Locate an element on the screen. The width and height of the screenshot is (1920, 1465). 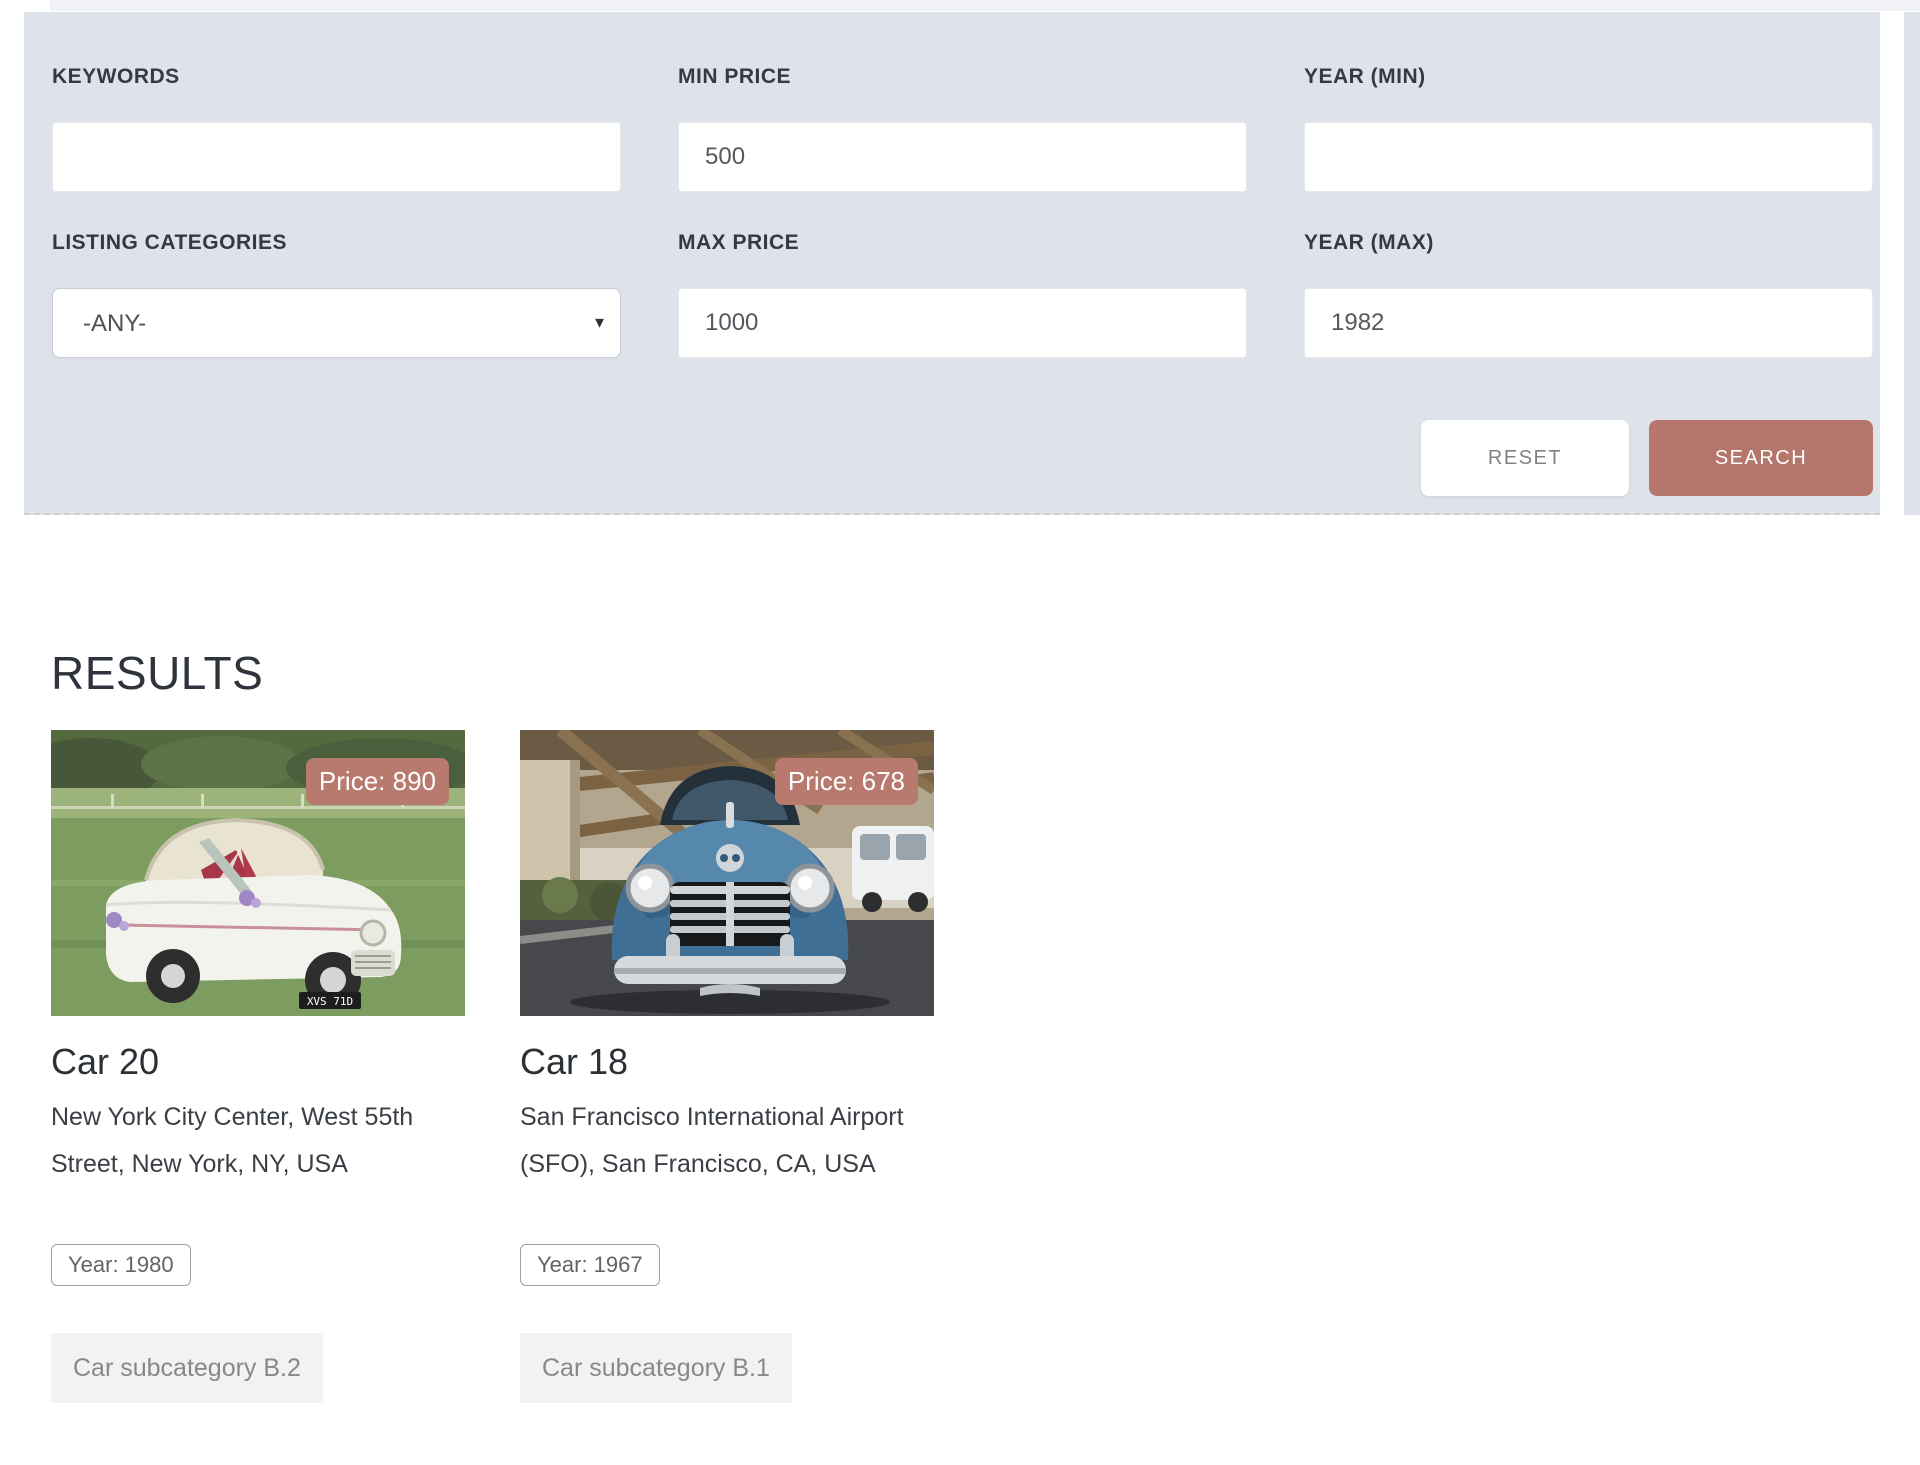
listing-photo-car-20: XVS 71D Price: 890 is located at coordinates (258, 873).